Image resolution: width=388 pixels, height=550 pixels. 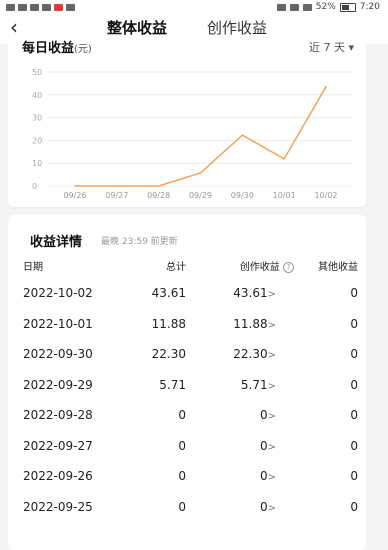 I want to click on status-bar: 52% 7:20, so click(x=194, y=7).